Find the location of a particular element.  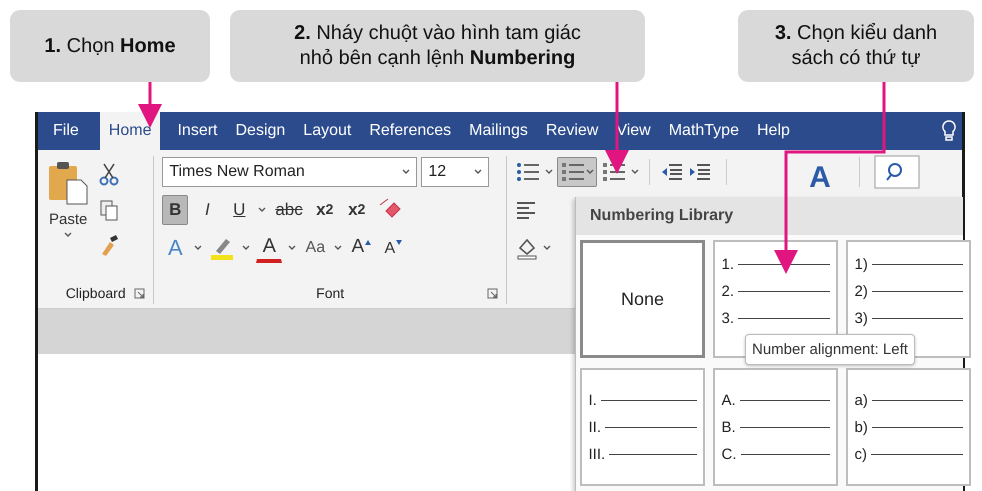

bold-button: B is located at coordinates (175, 210).